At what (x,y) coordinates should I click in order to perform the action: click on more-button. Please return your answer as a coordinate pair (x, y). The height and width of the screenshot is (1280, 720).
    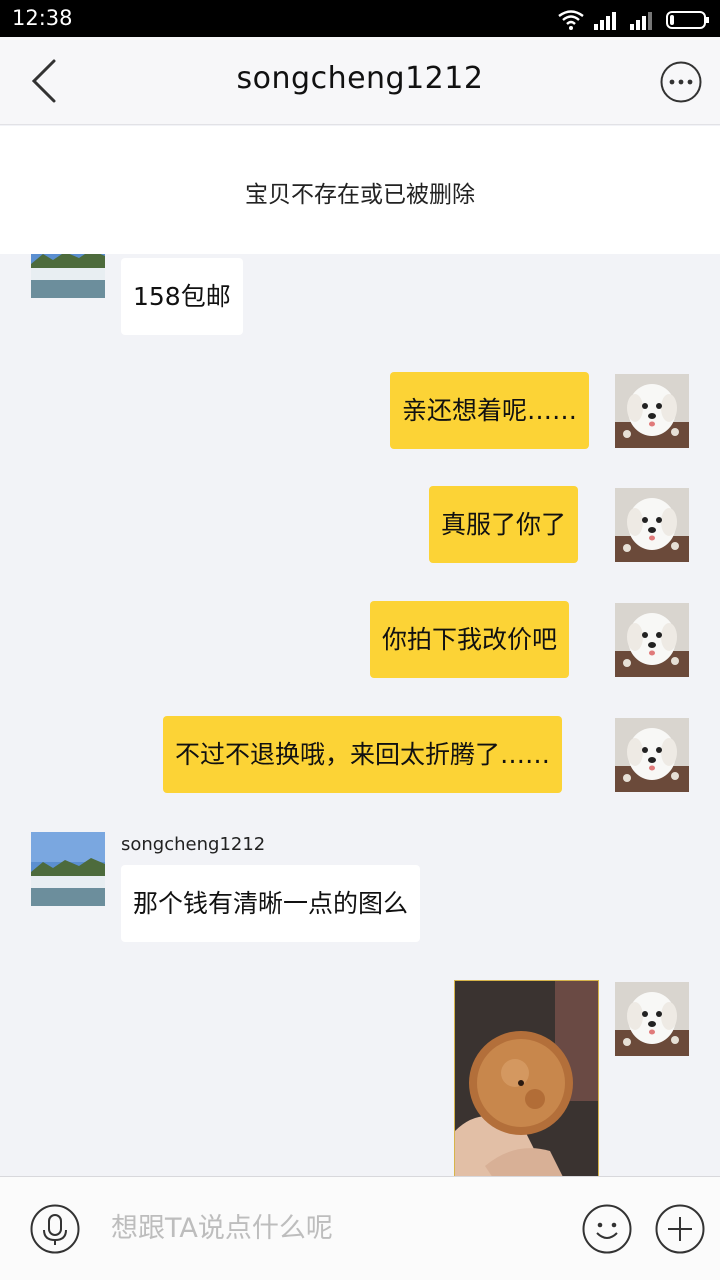
    Looking at the image, I should click on (681, 82).